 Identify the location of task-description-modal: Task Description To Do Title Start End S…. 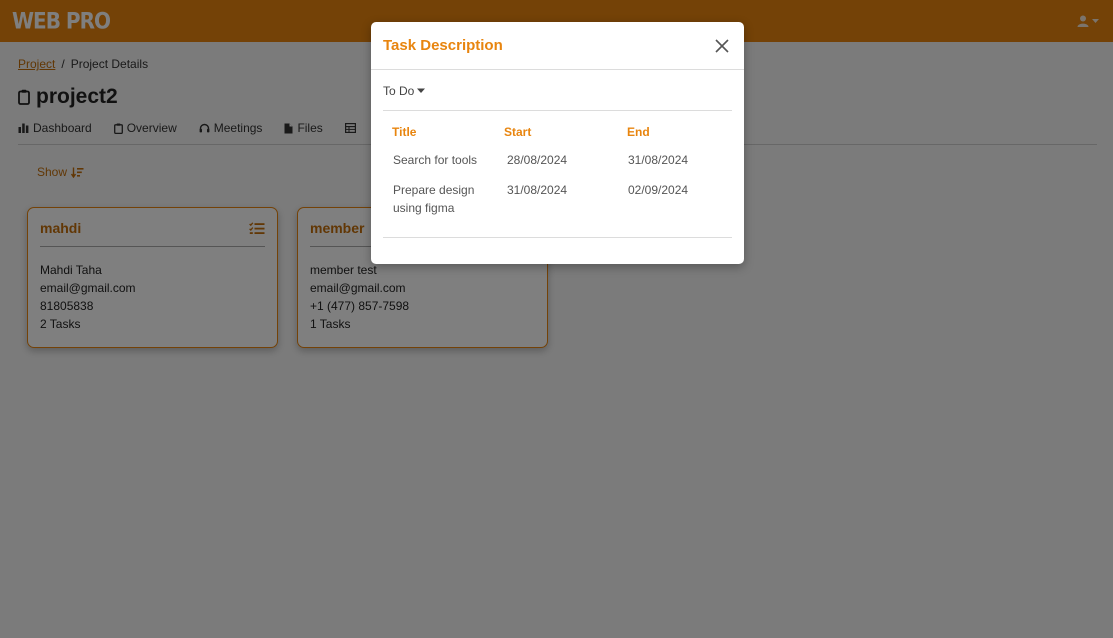
(557, 143).